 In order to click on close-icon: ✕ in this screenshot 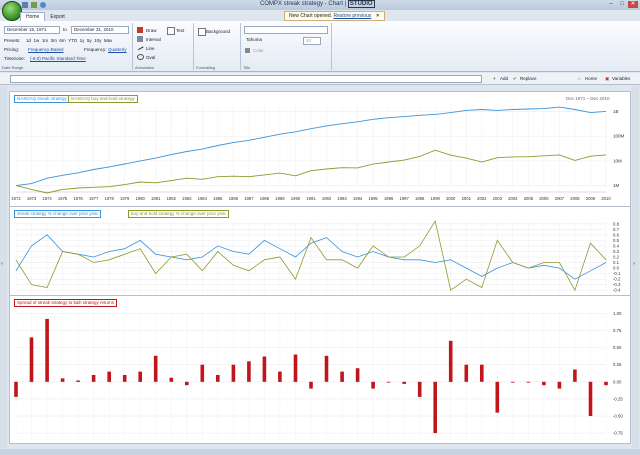, I will do `click(378, 16)`.